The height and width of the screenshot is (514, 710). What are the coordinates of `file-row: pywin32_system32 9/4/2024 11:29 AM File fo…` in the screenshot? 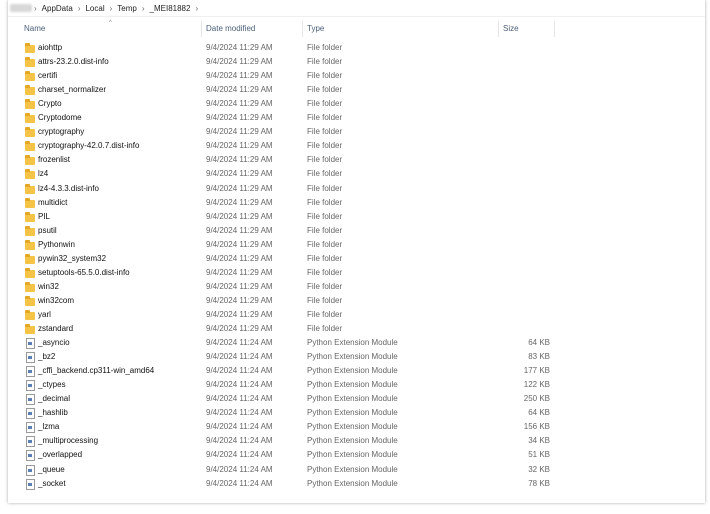 It's located at (356, 259).